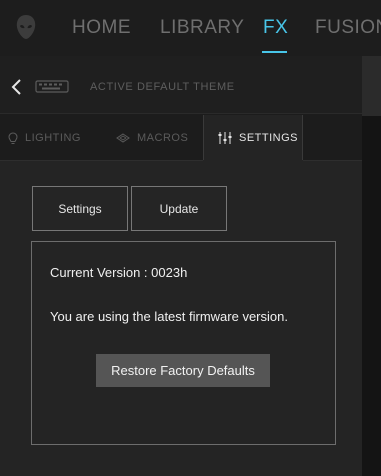 The width and height of the screenshot is (381, 476). What do you see at coordinates (348, 28) in the screenshot?
I see `nav-fusion: FUSION` at bounding box center [348, 28].